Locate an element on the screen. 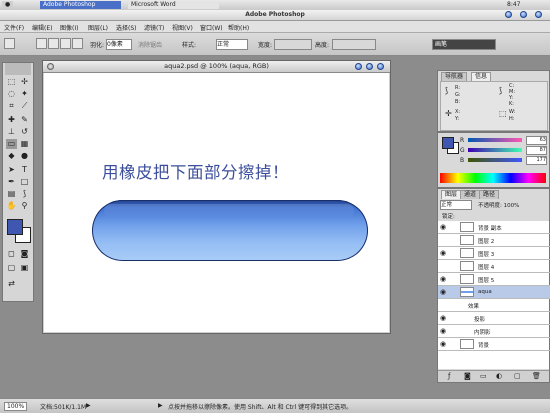  apple-icon: ● is located at coordinates (8, 5).